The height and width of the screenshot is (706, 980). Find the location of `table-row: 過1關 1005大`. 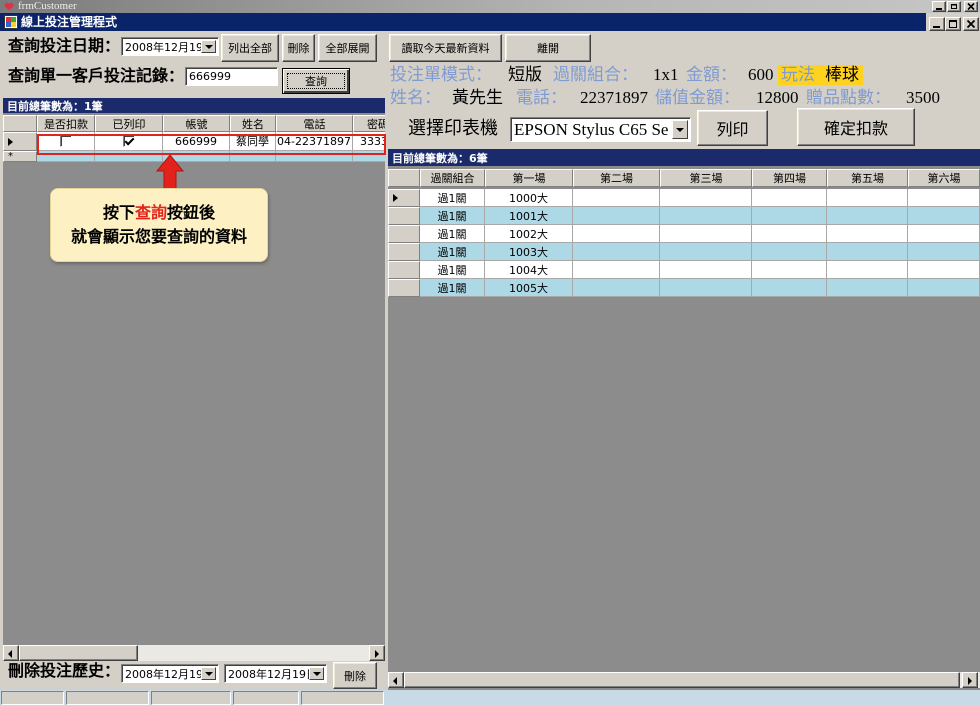

table-row: 過1關 1005大 is located at coordinates (684, 288).